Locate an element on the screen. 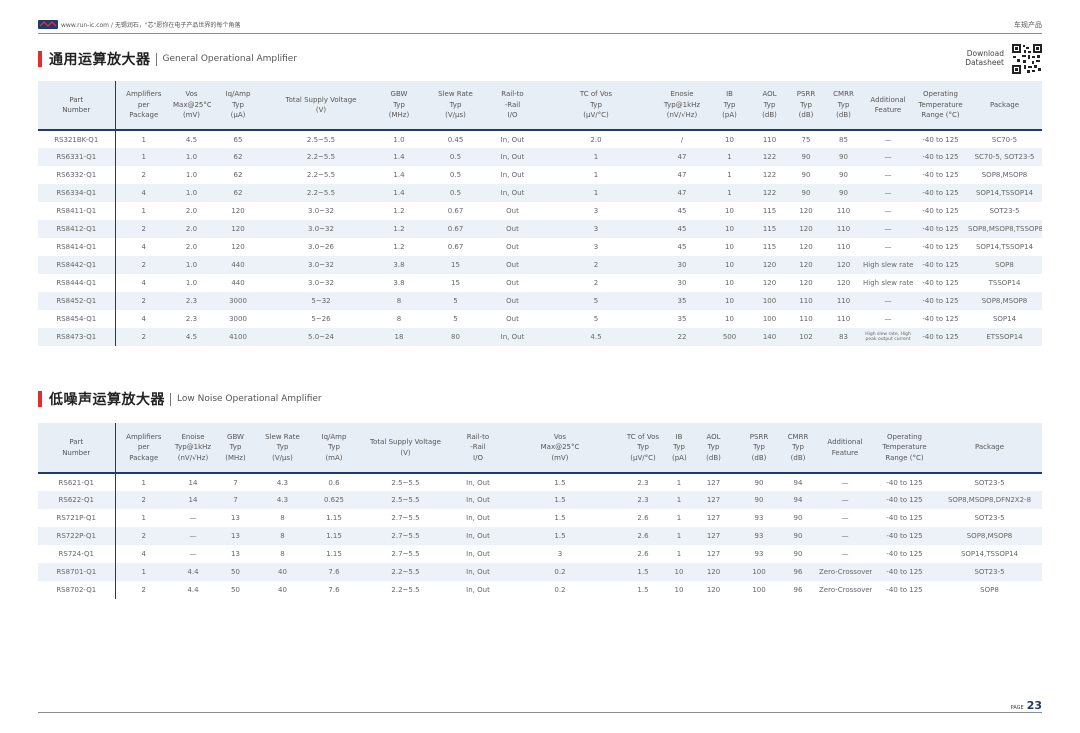  table-cell: 2.5~5.5 is located at coordinates (405, 500).